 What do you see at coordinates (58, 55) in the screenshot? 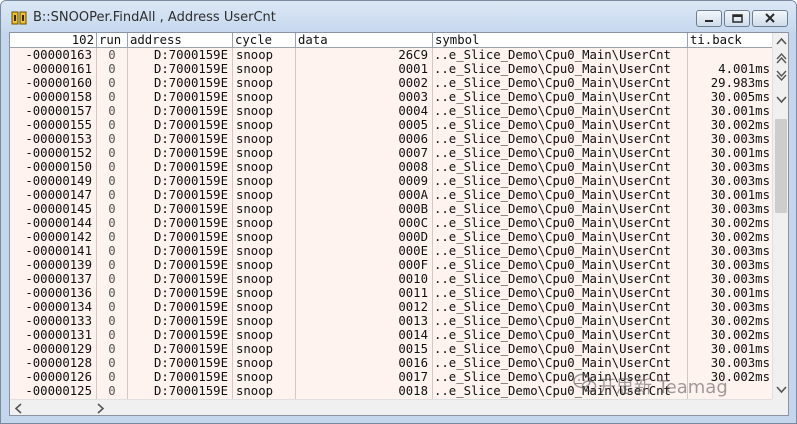
I see `cell-record: -00000163` at bounding box center [58, 55].